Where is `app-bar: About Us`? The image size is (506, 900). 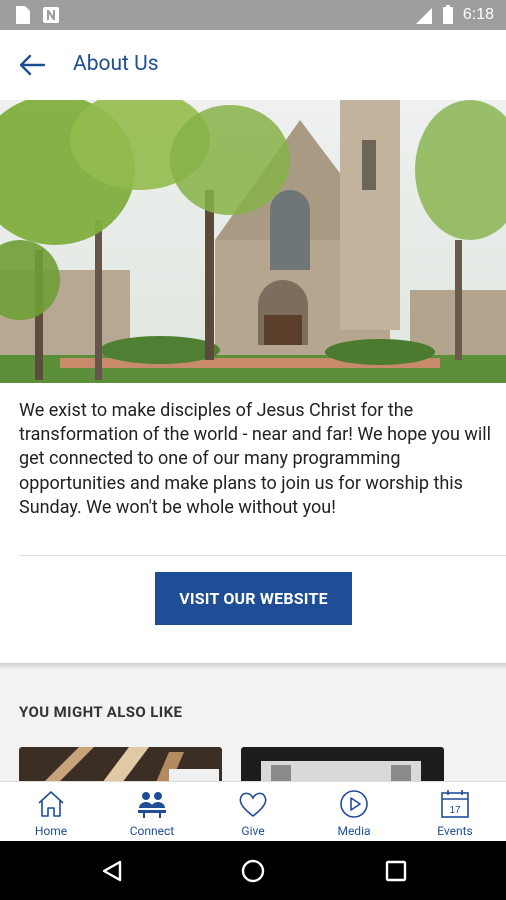
app-bar: About Us is located at coordinates (253, 65).